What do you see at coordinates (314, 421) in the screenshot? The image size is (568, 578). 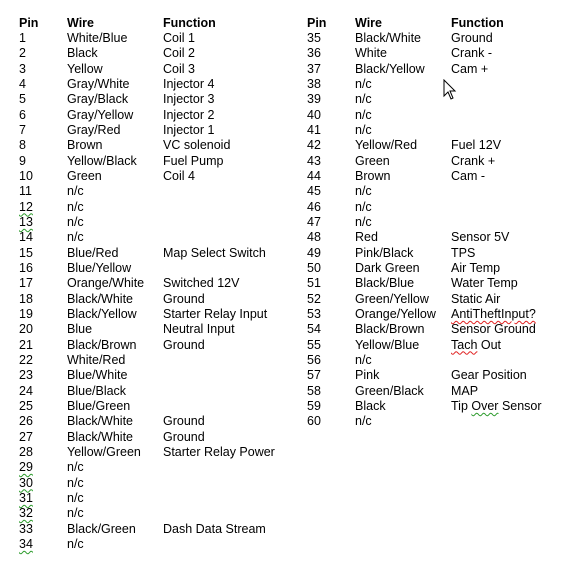 I see `pin-cell: 60` at bounding box center [314, 421].